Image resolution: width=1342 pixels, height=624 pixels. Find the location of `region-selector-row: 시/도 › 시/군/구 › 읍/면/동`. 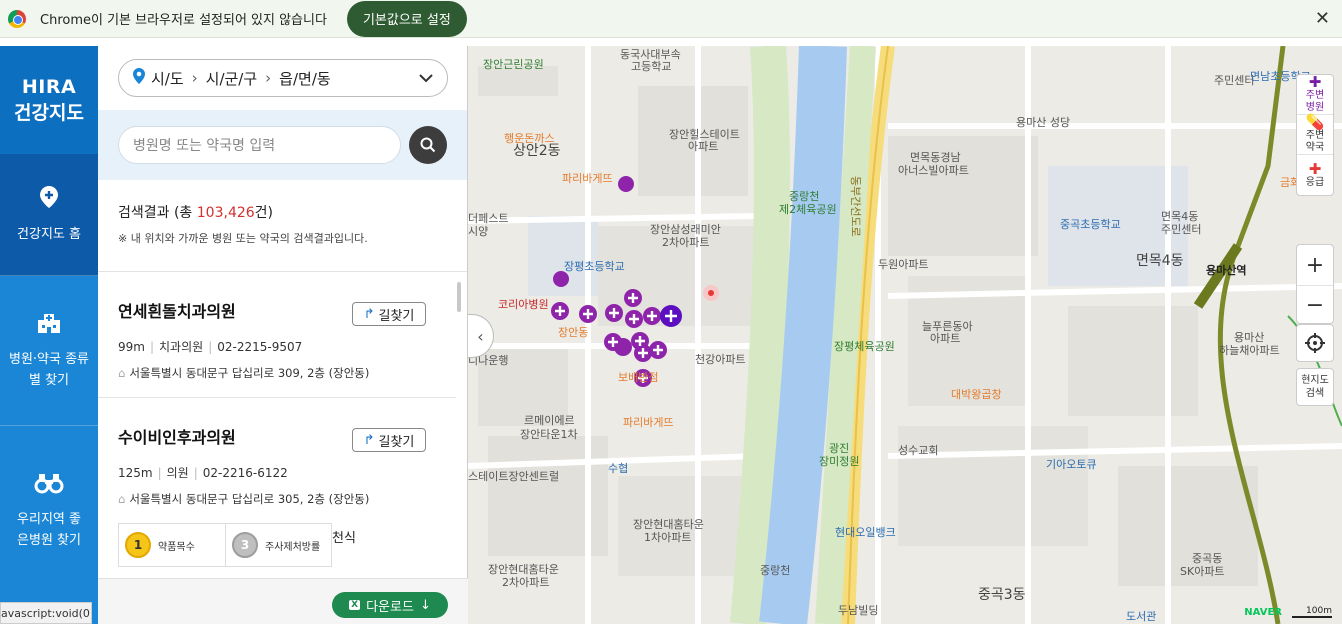

region-selector-row: 시/도 › 시/군/구 › 읍/면/동 is located at coordinates (282, 78).